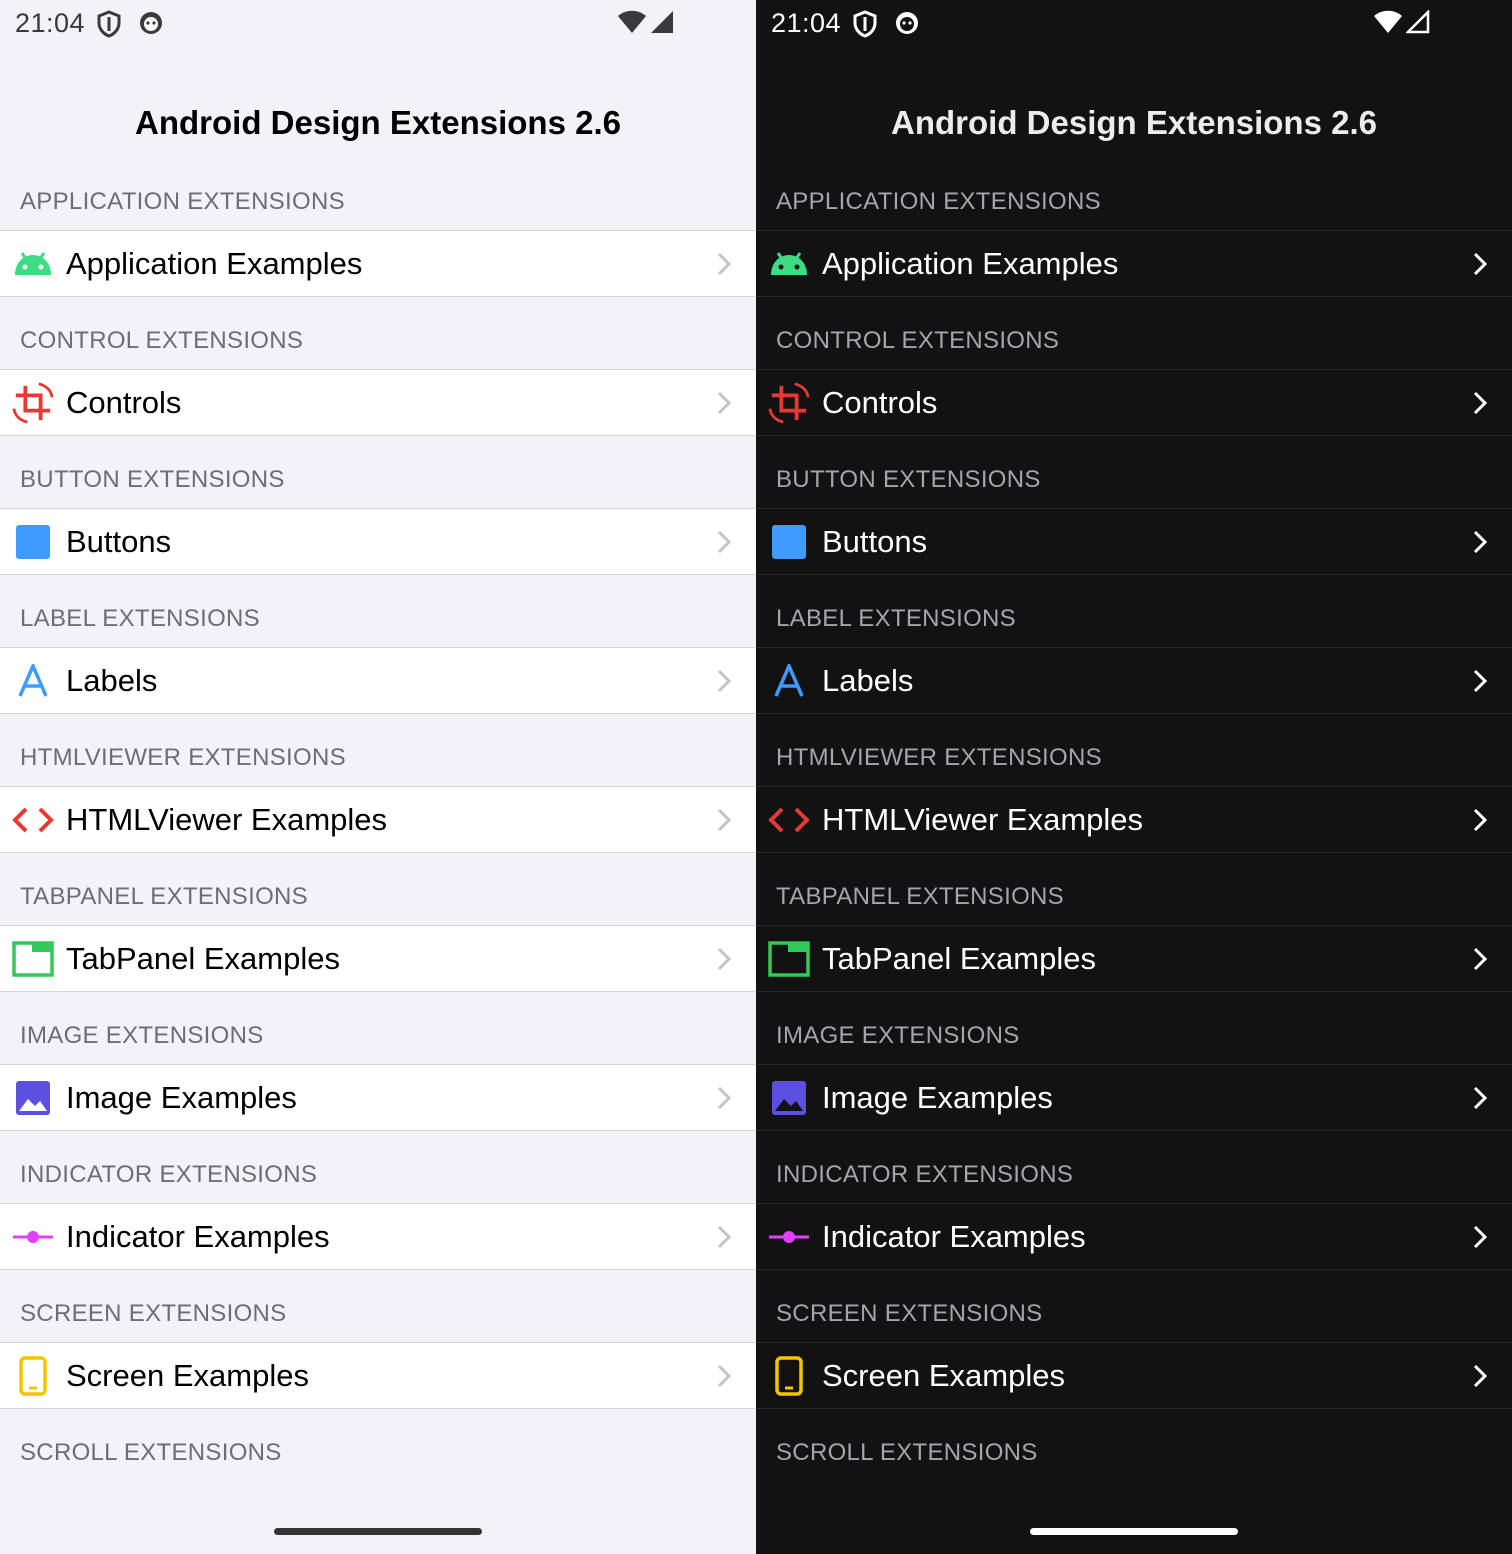  What do you see at coordinates (789, 1098) in the screenshot?
I see `image-icon` at bounding box center [789, 1098].